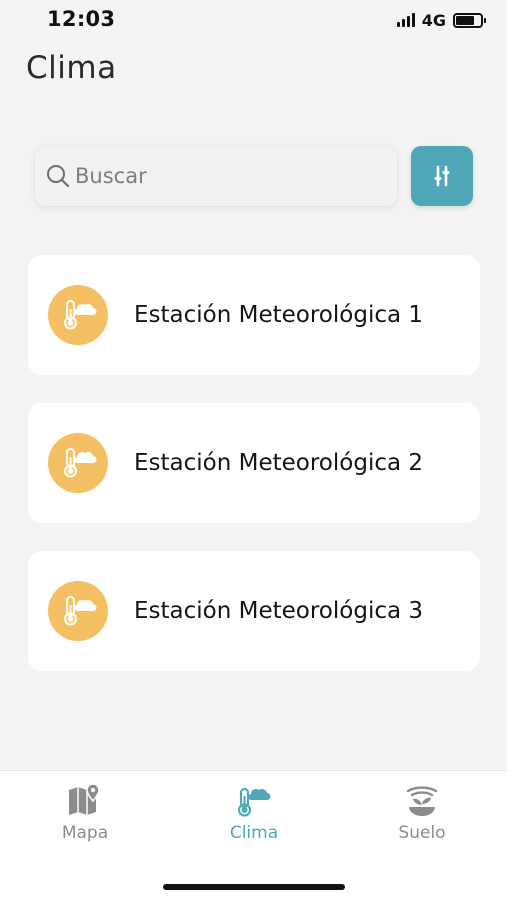 The height and width of the screenshot is (900, 507). I want to click on bottom-nav: Mapa Clima Suelo, so click(253, 835).